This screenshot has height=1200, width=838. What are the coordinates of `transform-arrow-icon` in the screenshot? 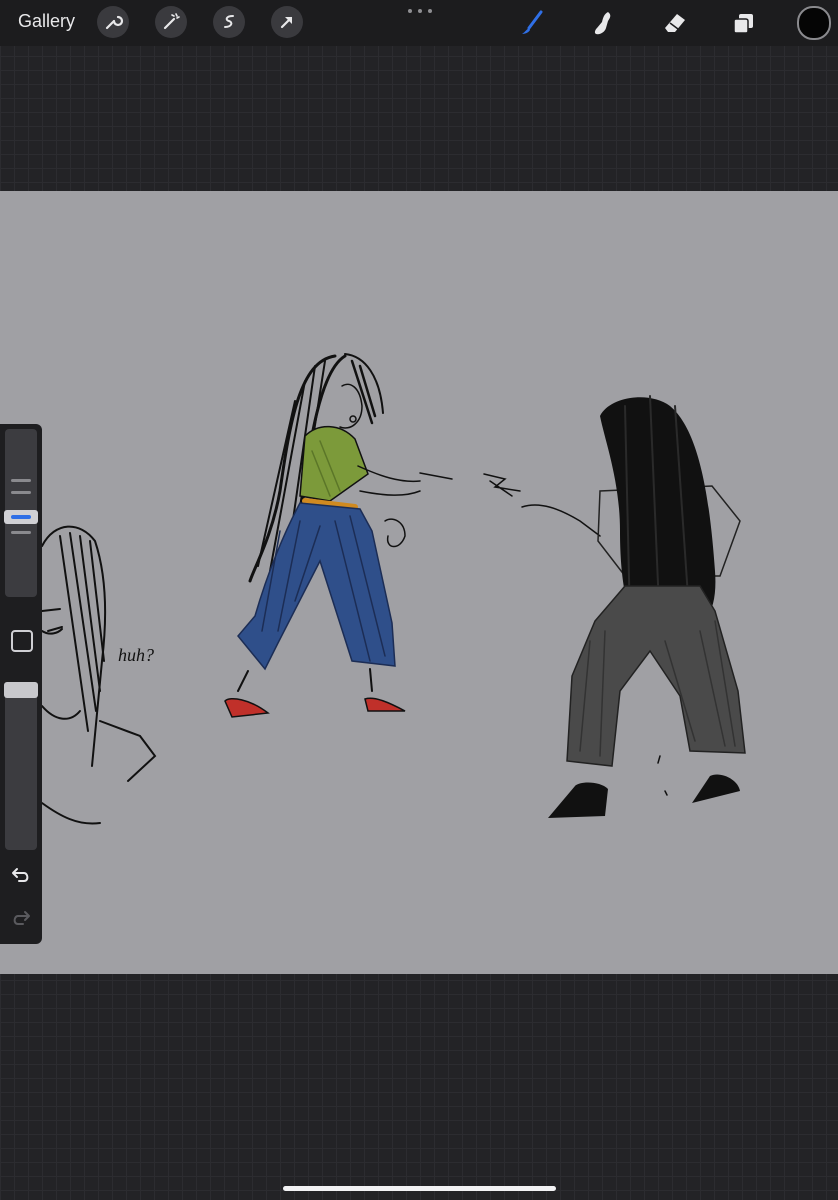 It's located at (287, 22).